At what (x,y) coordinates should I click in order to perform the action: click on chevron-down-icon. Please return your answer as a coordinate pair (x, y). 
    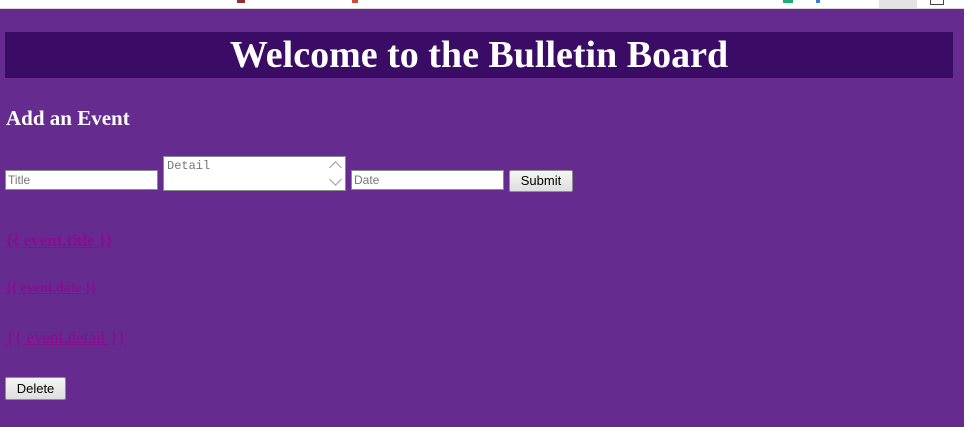
    Looking at the image, I should click on (335, 179).